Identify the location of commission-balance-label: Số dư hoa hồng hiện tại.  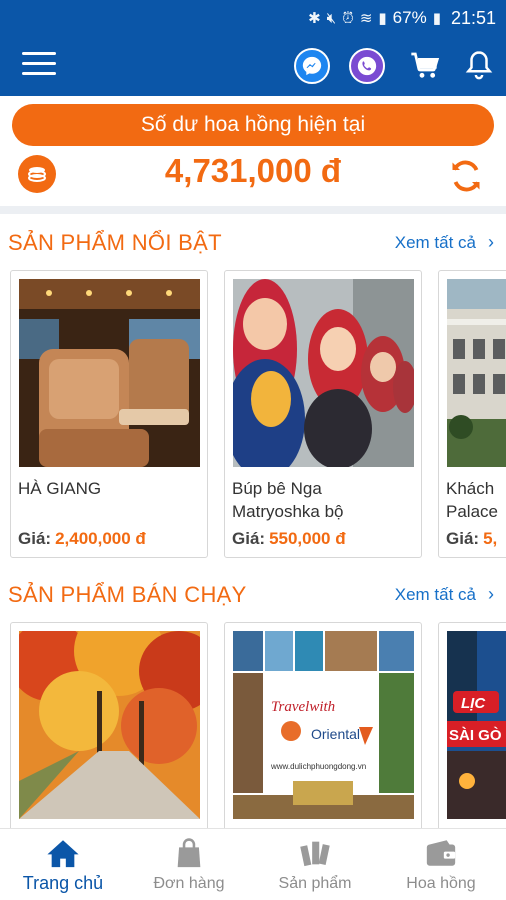
(253, 125).